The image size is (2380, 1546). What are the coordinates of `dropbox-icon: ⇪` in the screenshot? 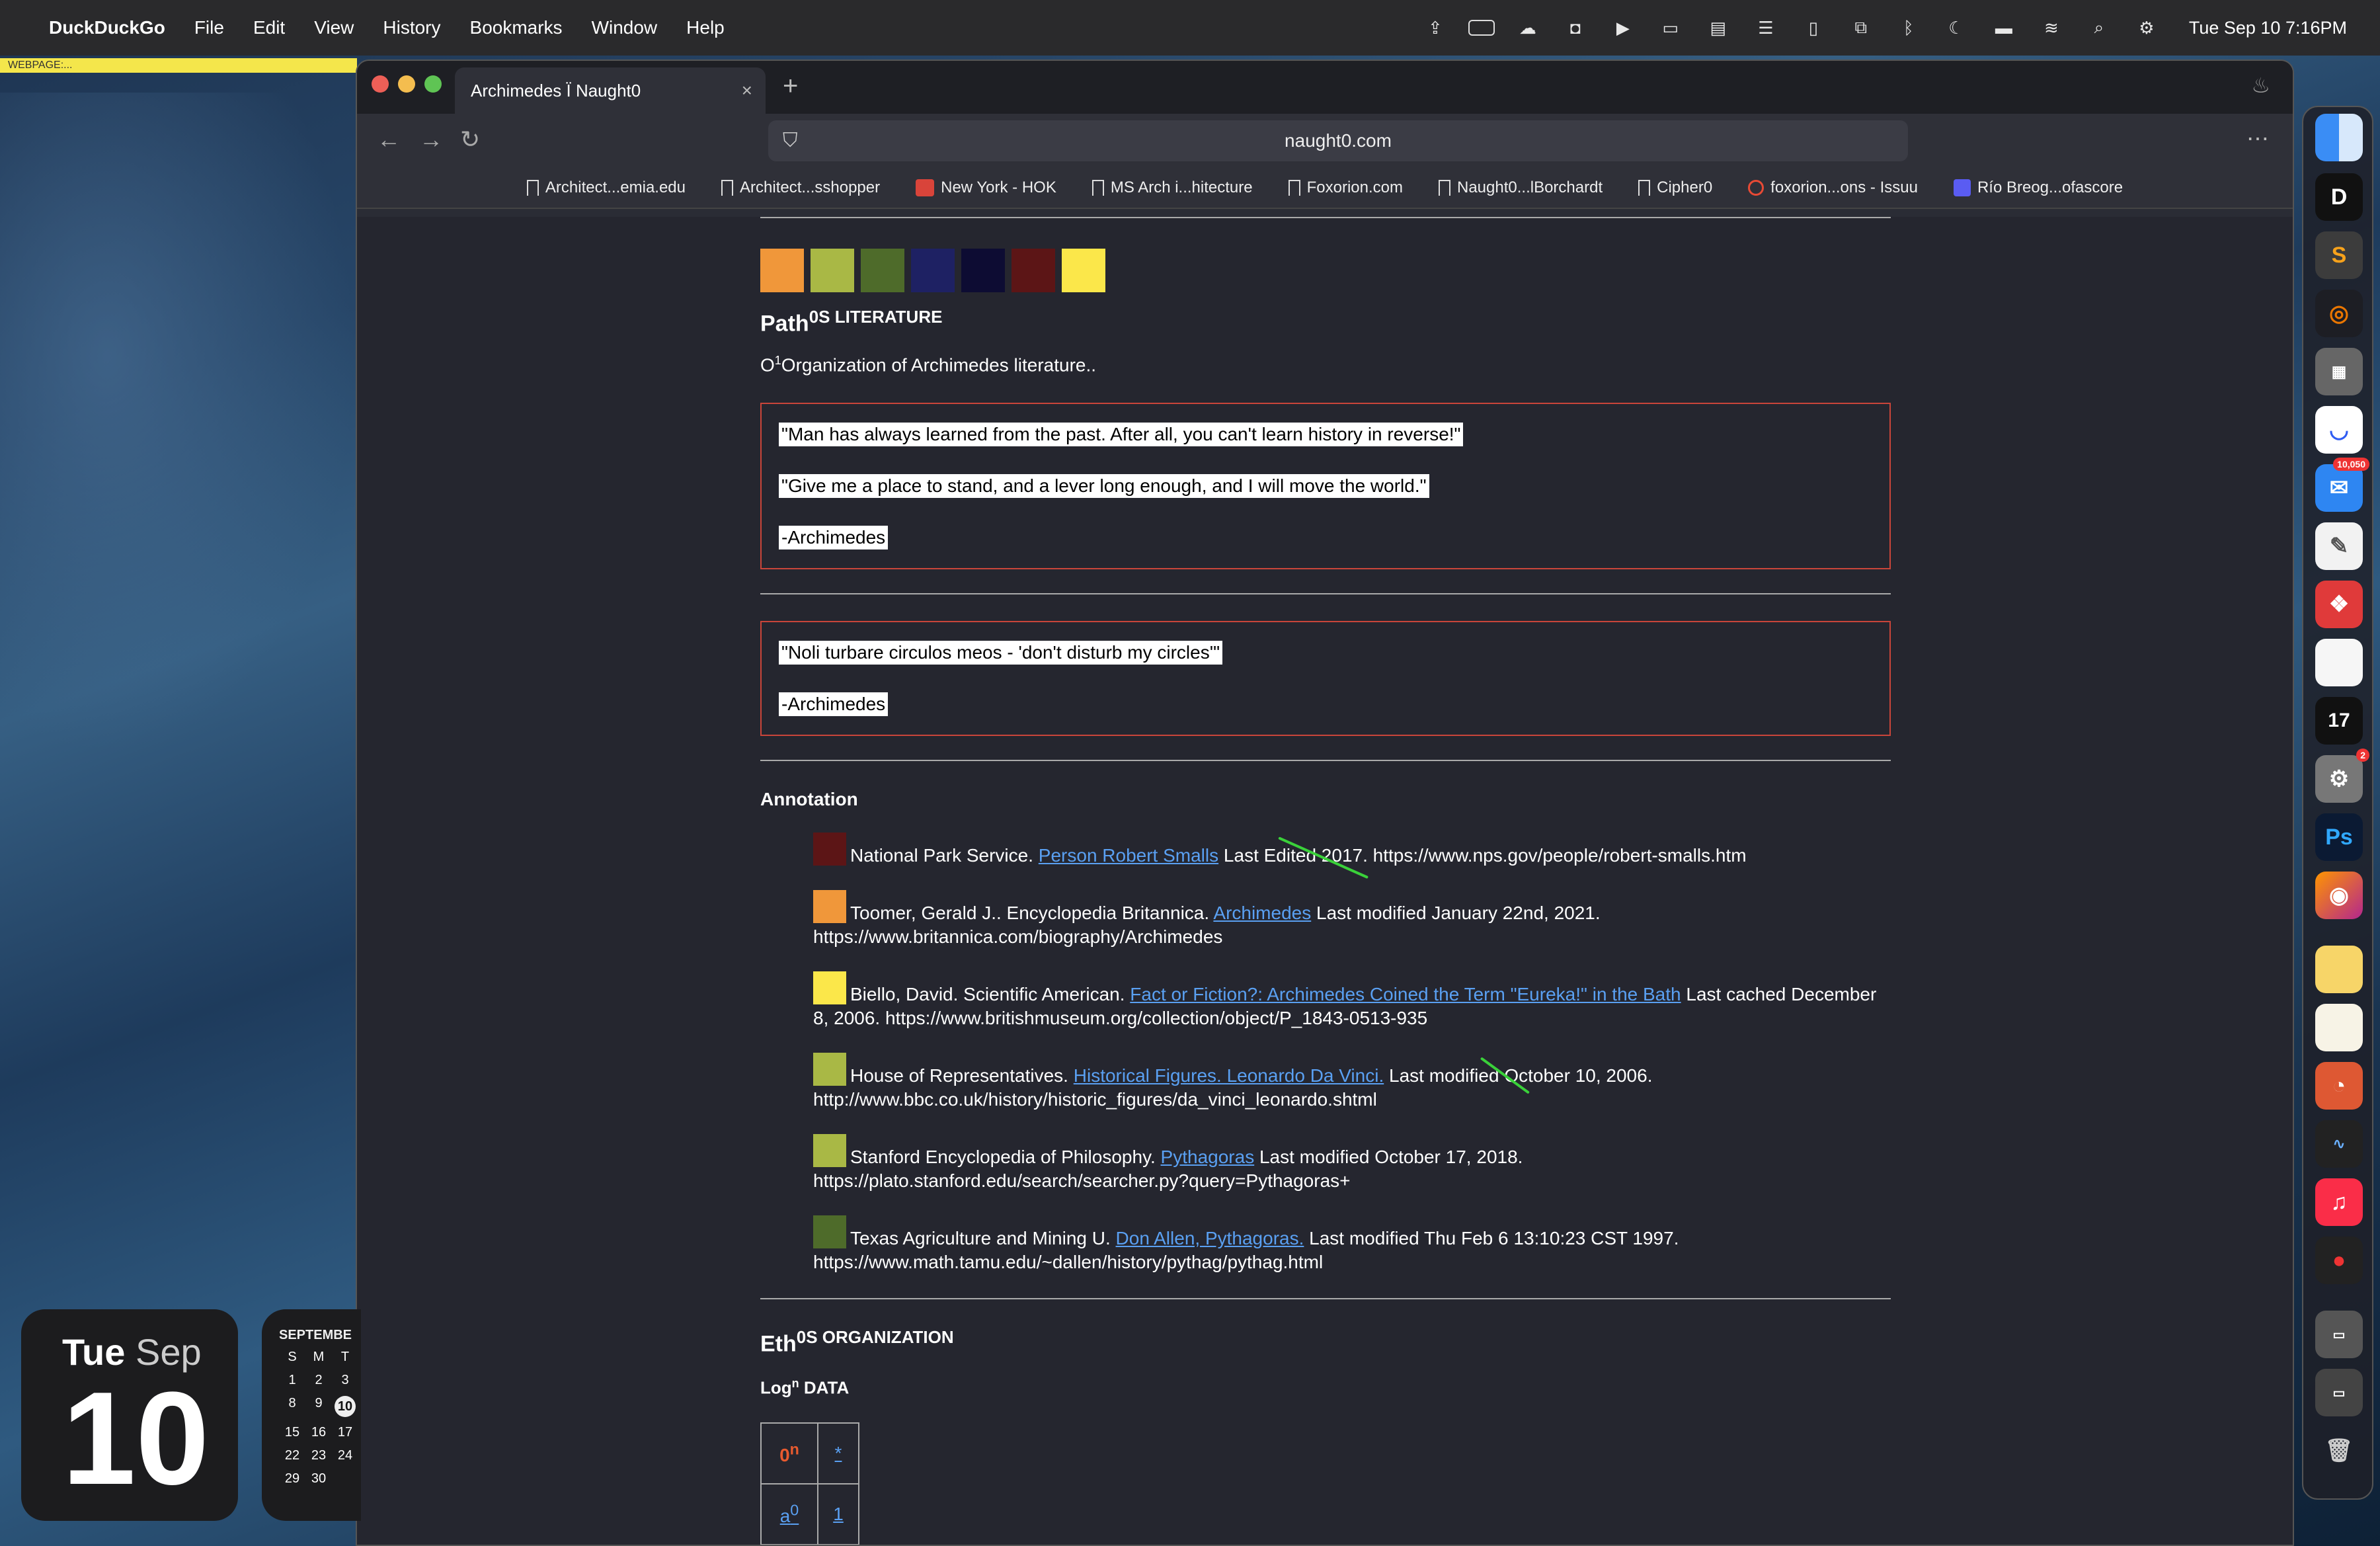 It's located at (1435, 28).